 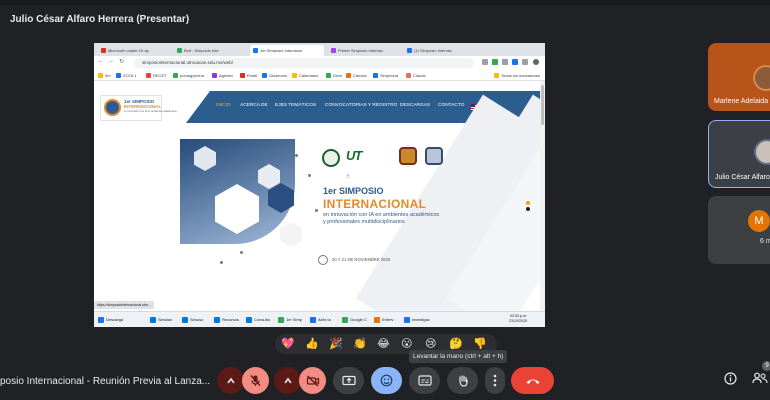 I want to click on browser-tab: Microsoft Loader Gr ap, so click(x=134, y=50).